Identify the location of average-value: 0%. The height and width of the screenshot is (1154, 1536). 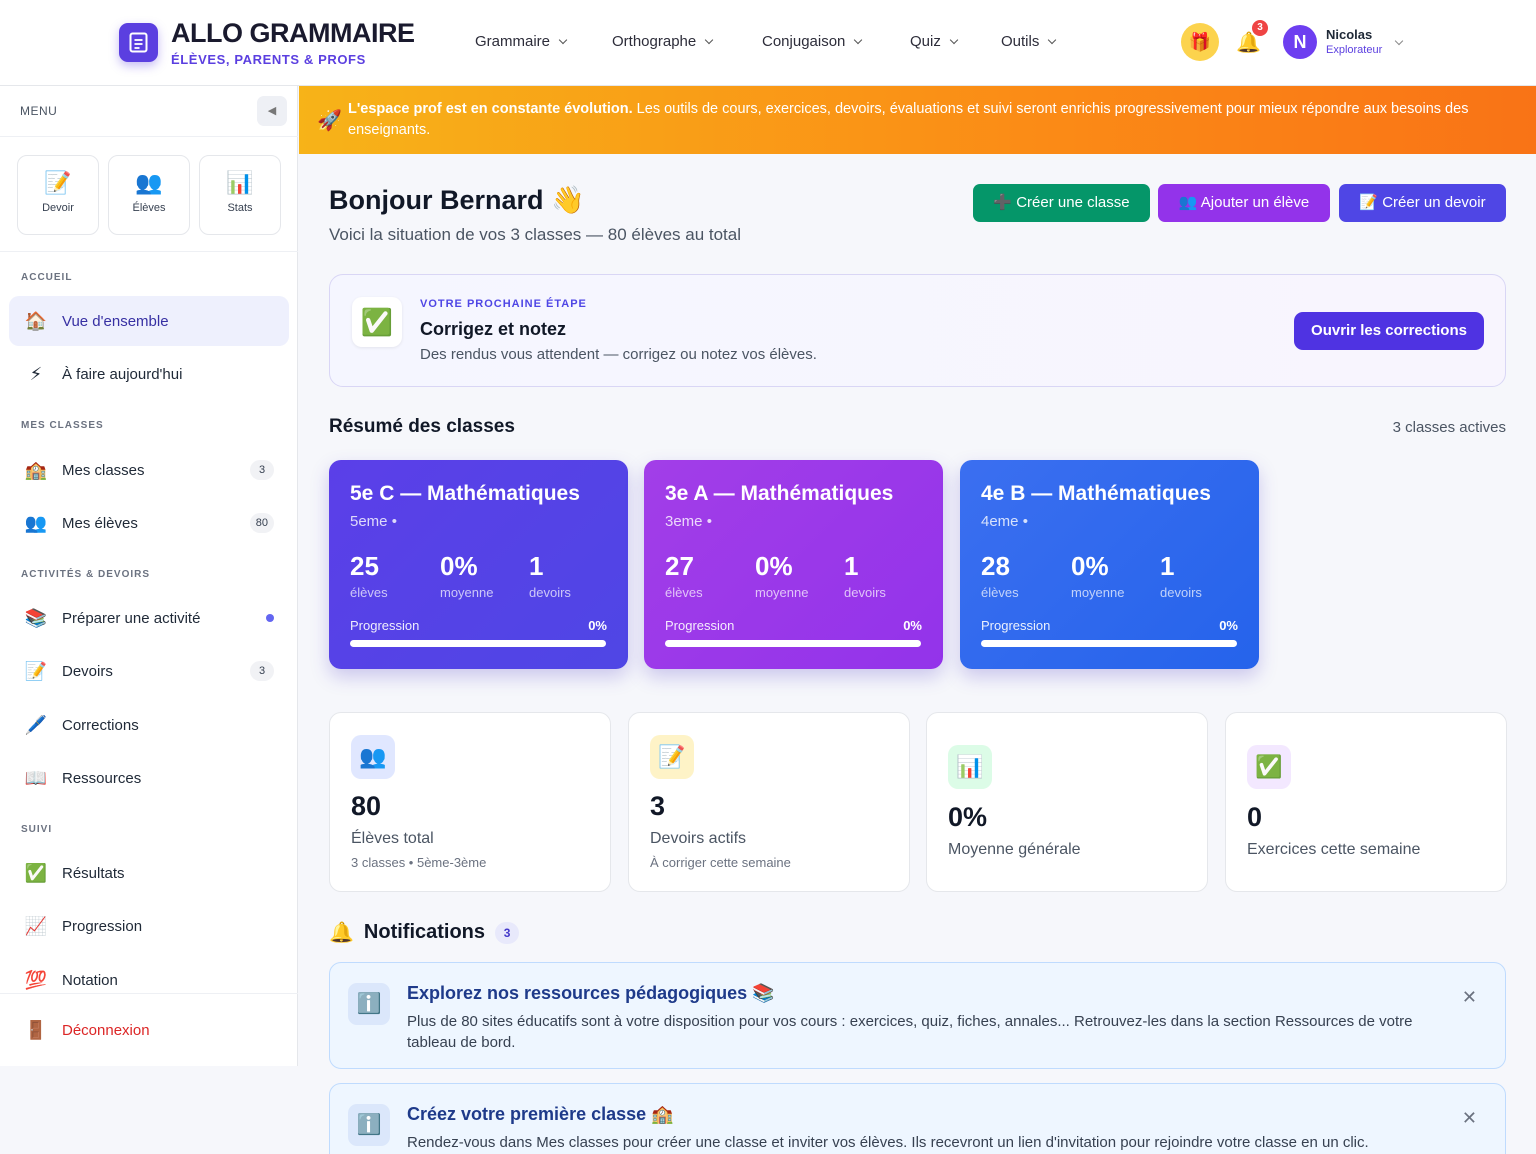
(1090, 566).